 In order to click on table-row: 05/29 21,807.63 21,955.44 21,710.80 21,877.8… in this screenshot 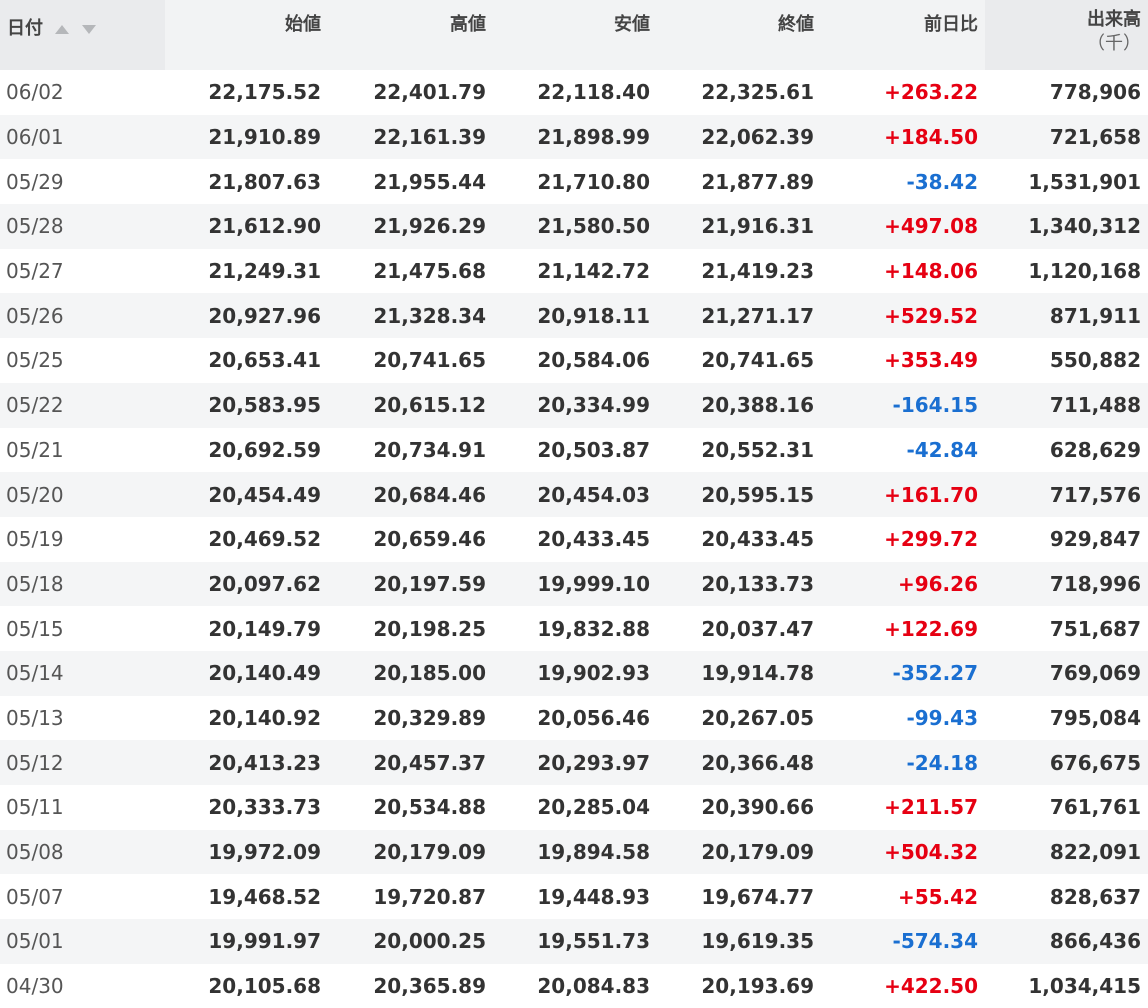, I will do `click(574, 181)`.